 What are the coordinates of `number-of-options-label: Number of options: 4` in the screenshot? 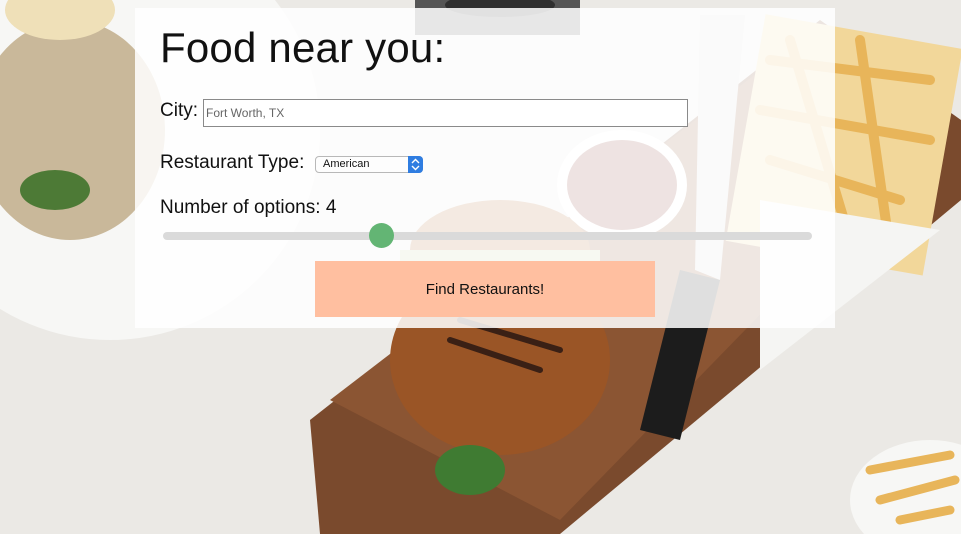 It's located at (248, 208).